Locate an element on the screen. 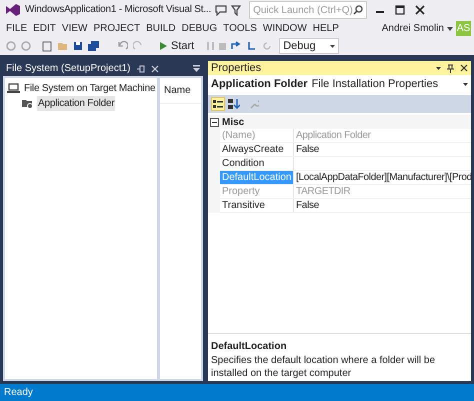 The height and width of the screenshot is (401, 474). visual-studio-logo-icon is located at coordinates (13, 10).